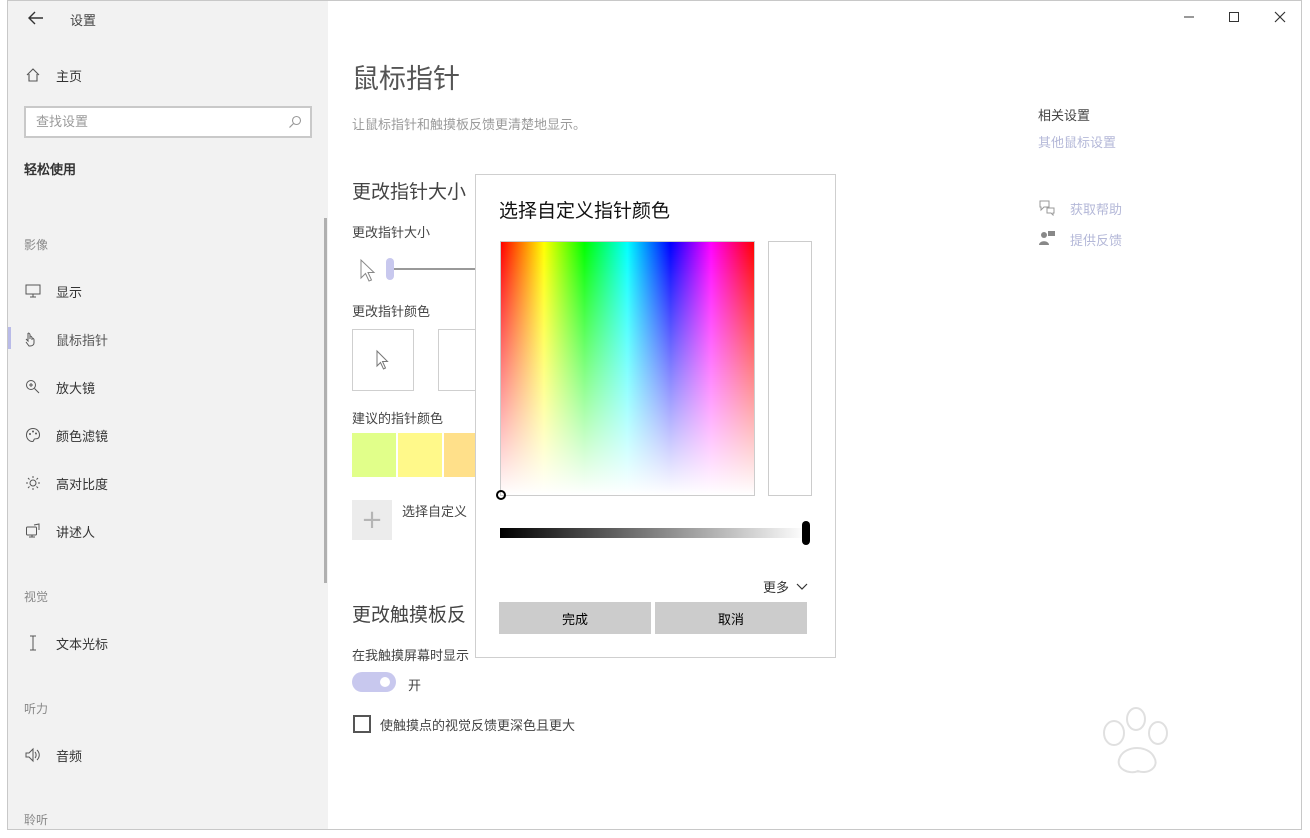  What do you see at coordinates (478, 726) in the screenshot?
I see `darker-feedback-label: 使触摸点的视觉反馈更深色且更大` at bounding box center [478, 726].